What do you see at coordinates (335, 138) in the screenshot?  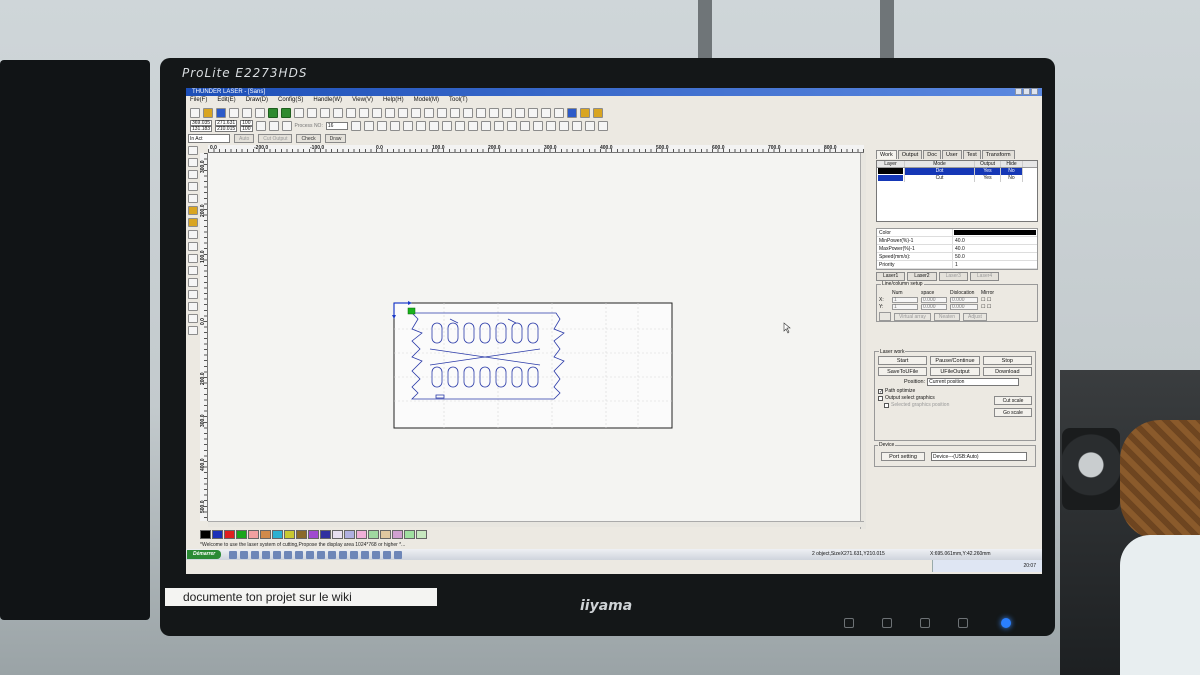 I see `draw-button: Draw` at bounding box center [335, 138].